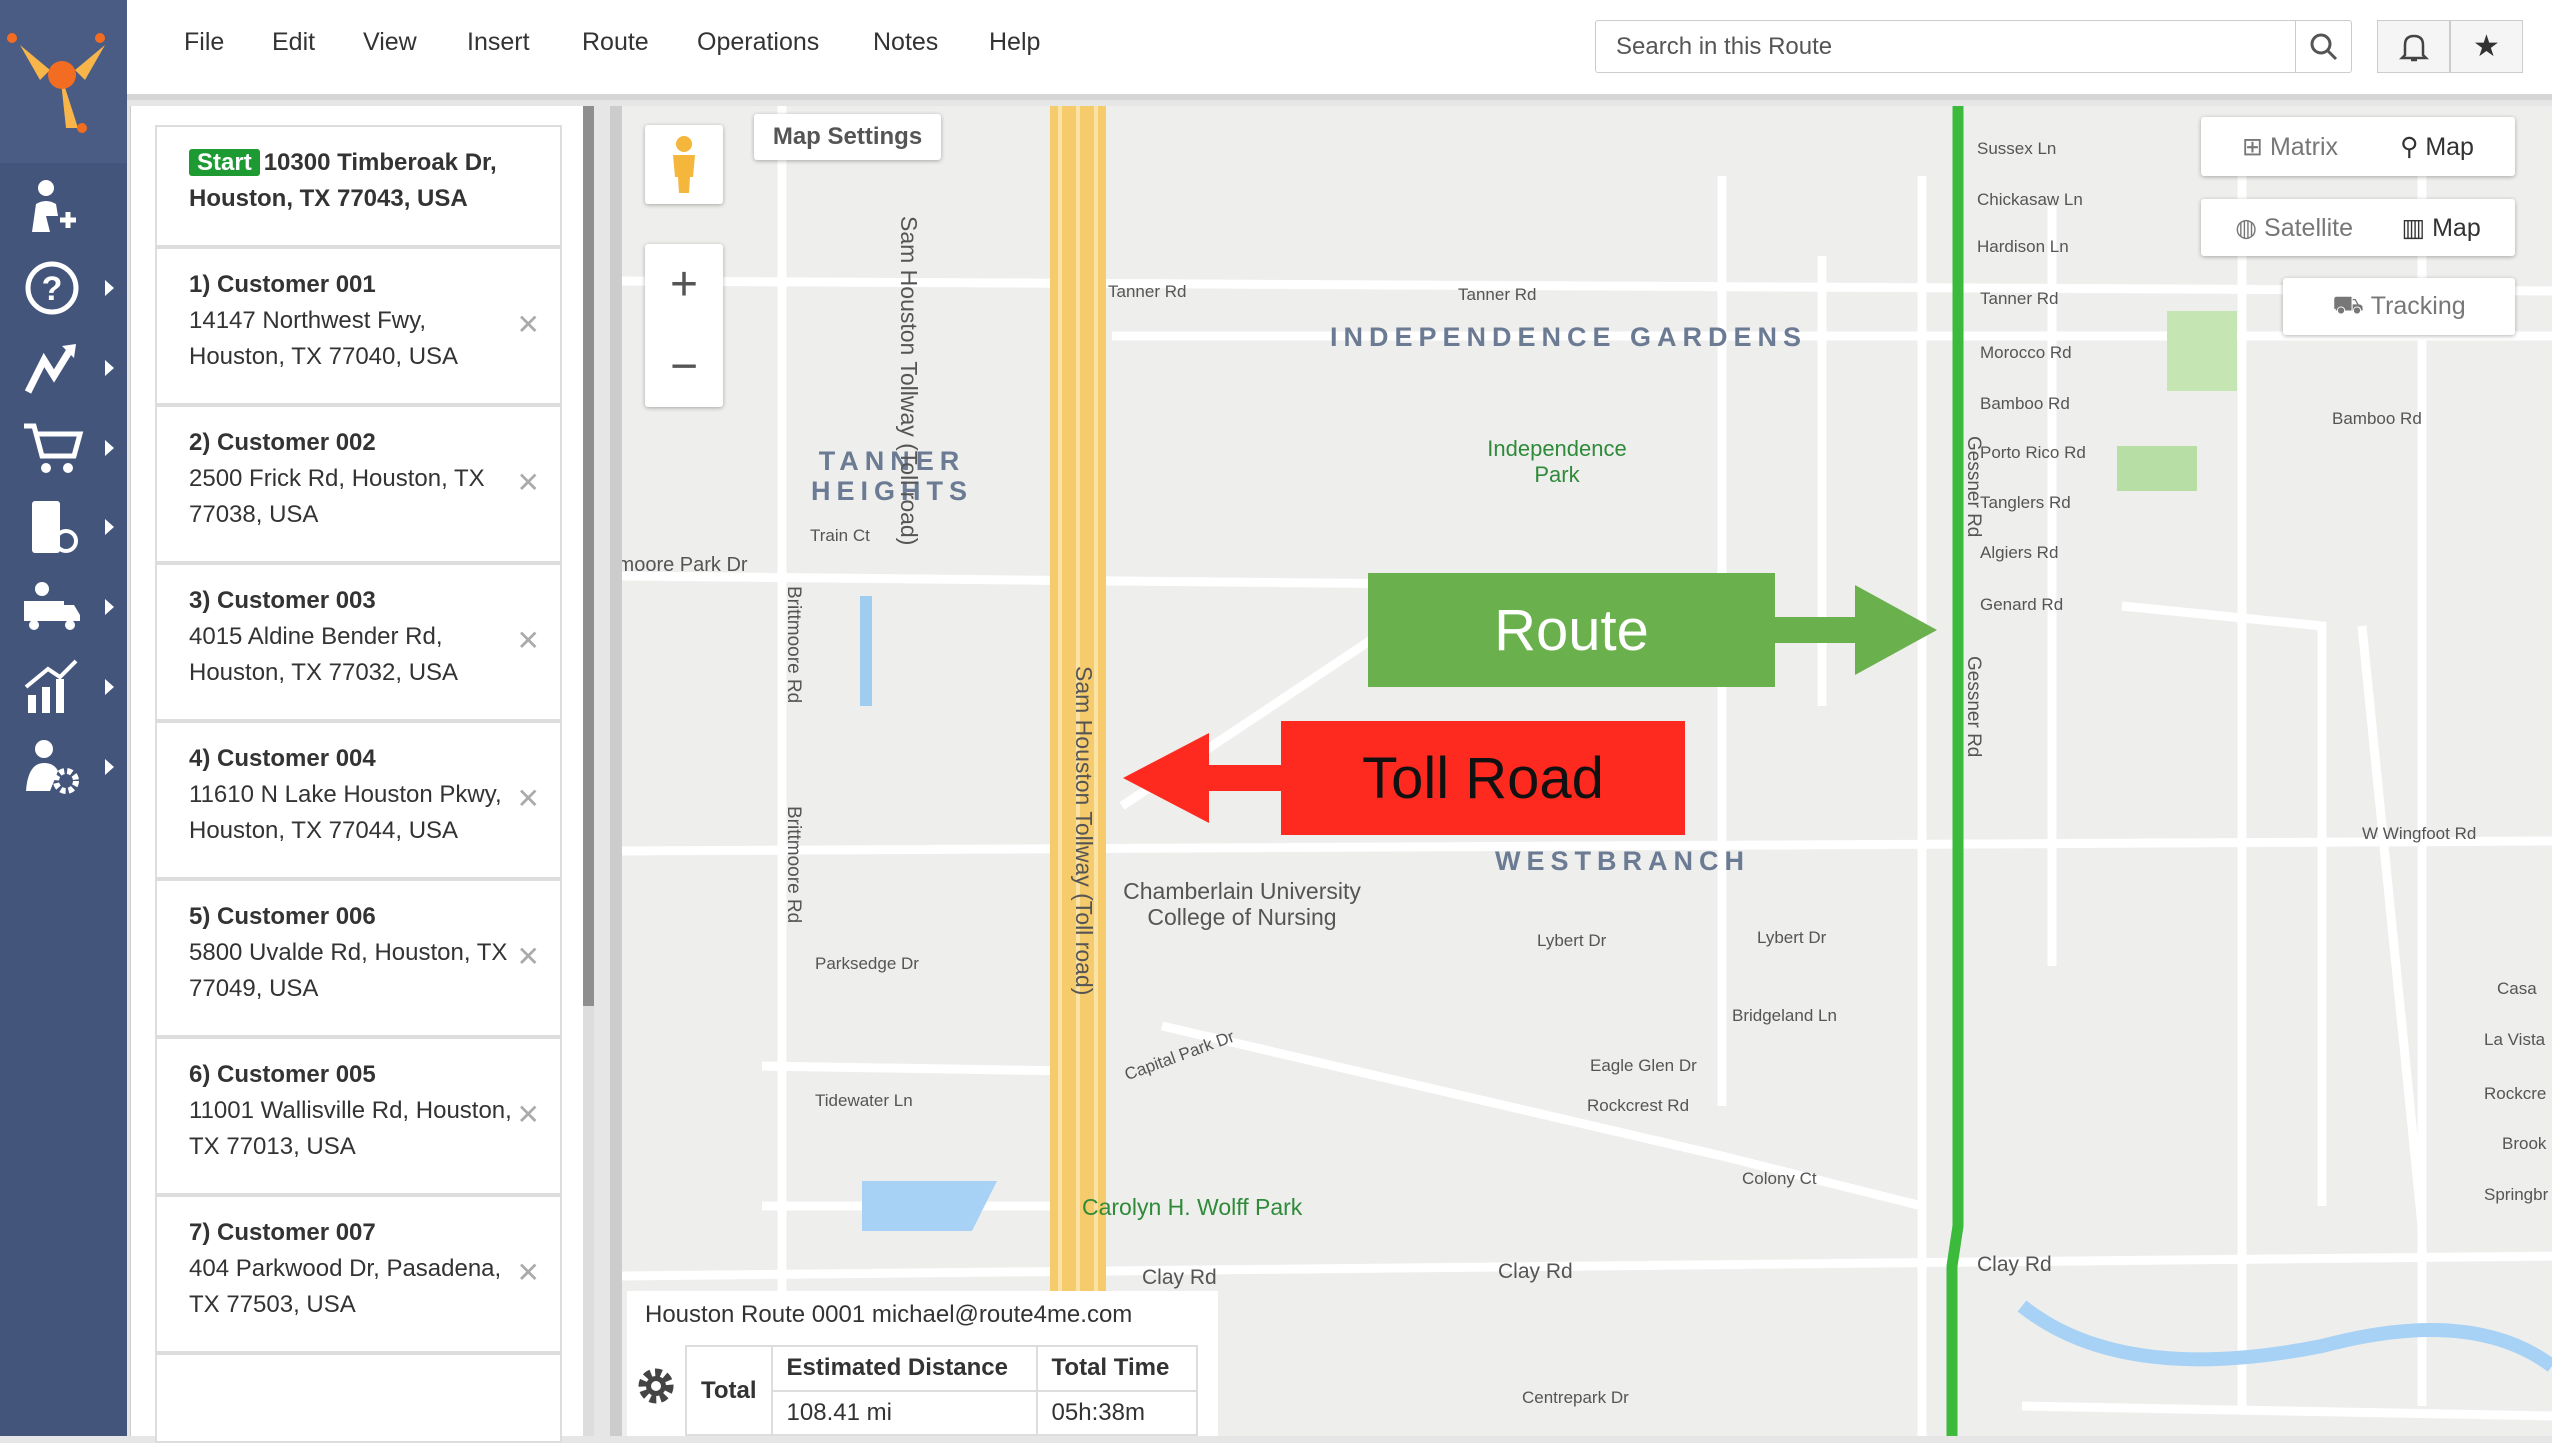 Image resolution: width=2552 pixels, height=1443 pixels. I want to click on street-label: Train Ct, so click(840, 535).